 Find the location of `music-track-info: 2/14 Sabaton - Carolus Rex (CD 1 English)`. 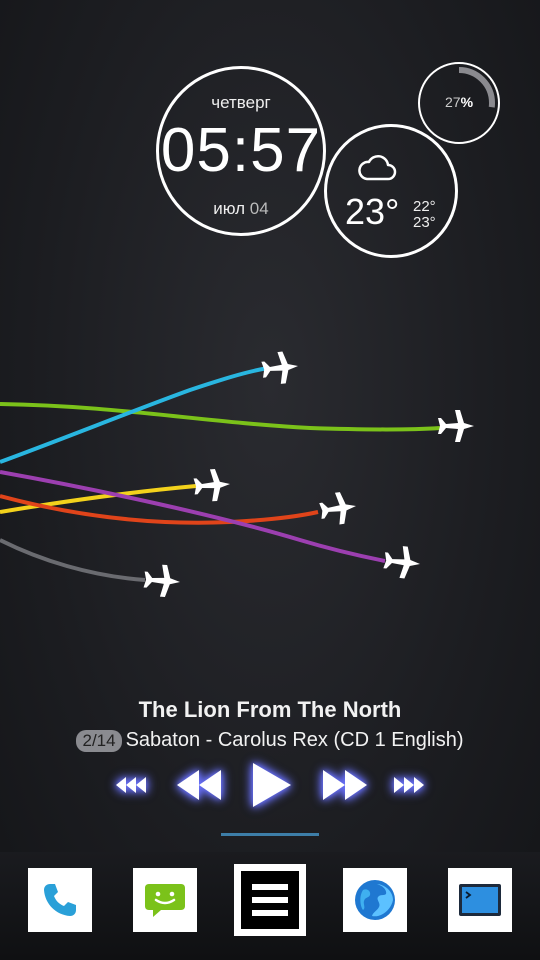

music-track-info: 2/14 Sabaton - Carolus Rex (CD 1 English) is located at coordinates (270, 740).